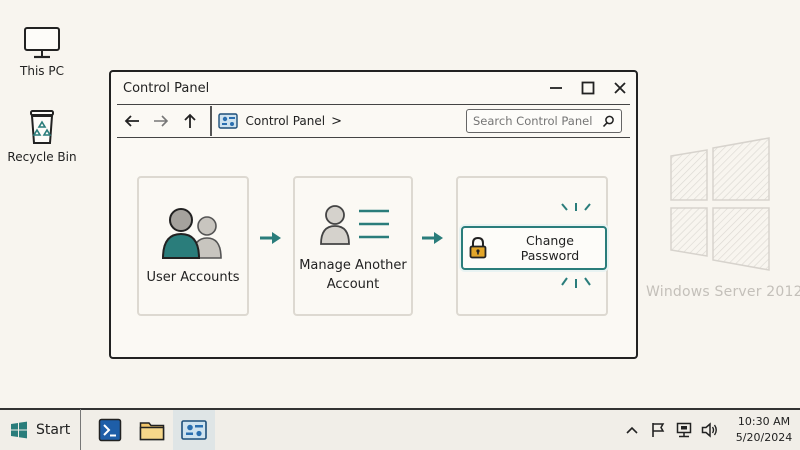  What do you see at coordinates (373, 88) in the screenshot?
I see `title-bar: Control Panel` at bounding box center [373, 88].